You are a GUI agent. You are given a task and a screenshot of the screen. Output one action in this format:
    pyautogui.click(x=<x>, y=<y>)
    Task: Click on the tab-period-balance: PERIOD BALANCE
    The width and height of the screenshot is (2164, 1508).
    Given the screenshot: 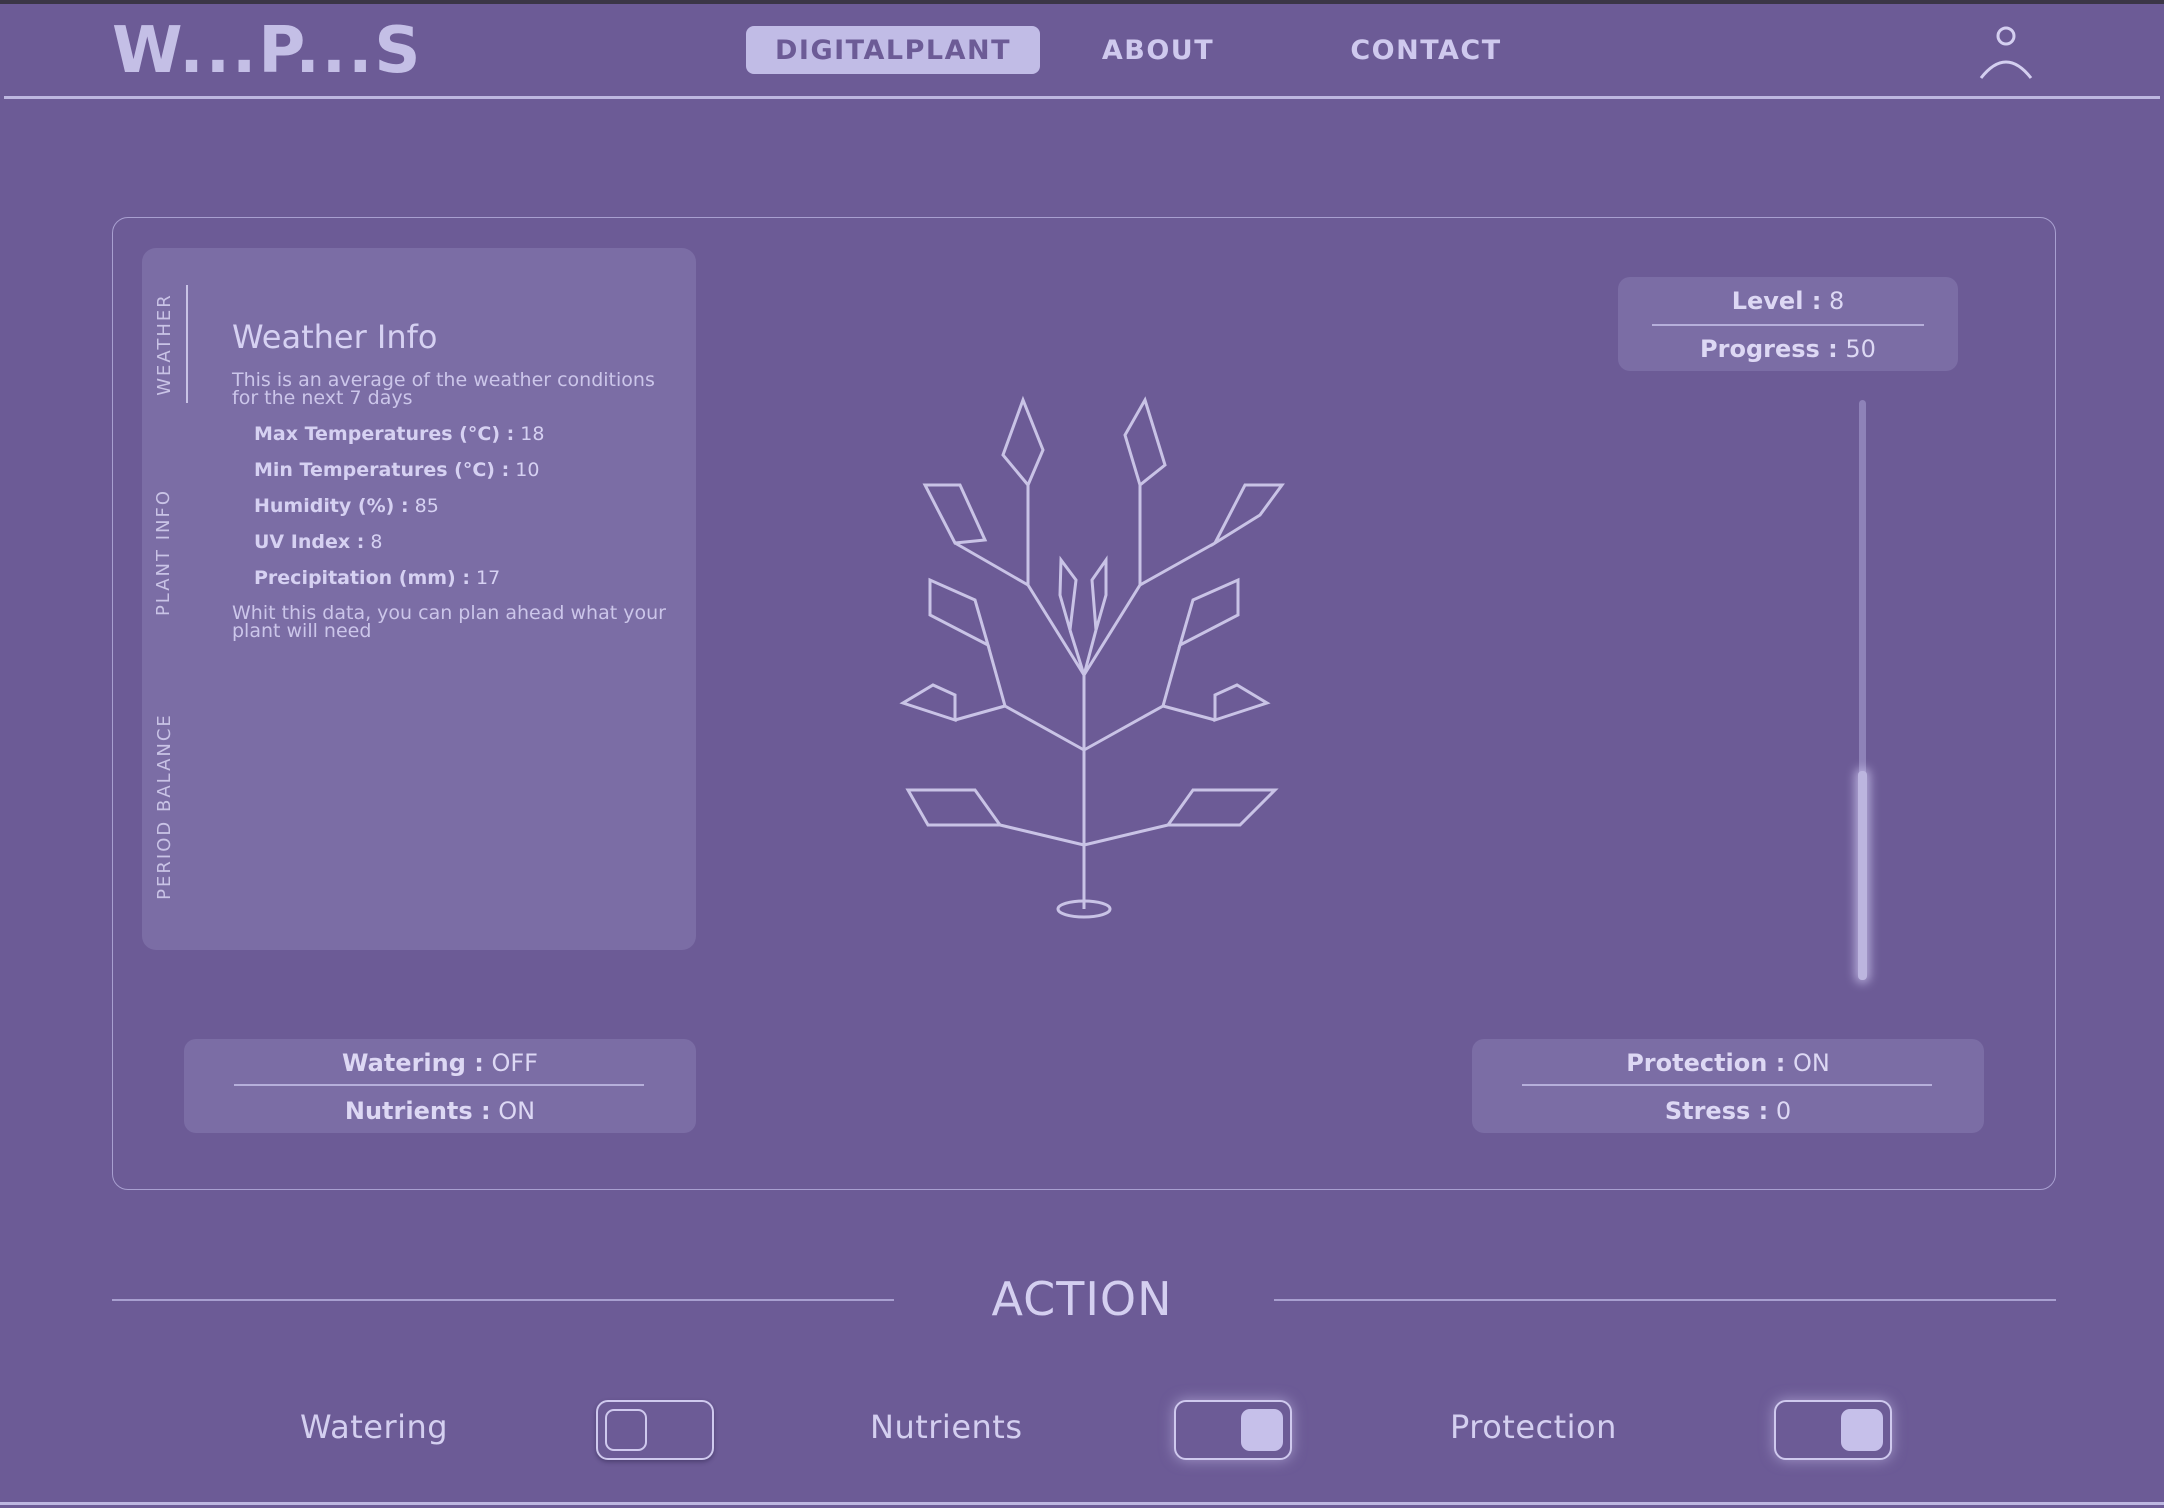 What is the action you would take?
    pyautogui.click(x=164, y=806)
    